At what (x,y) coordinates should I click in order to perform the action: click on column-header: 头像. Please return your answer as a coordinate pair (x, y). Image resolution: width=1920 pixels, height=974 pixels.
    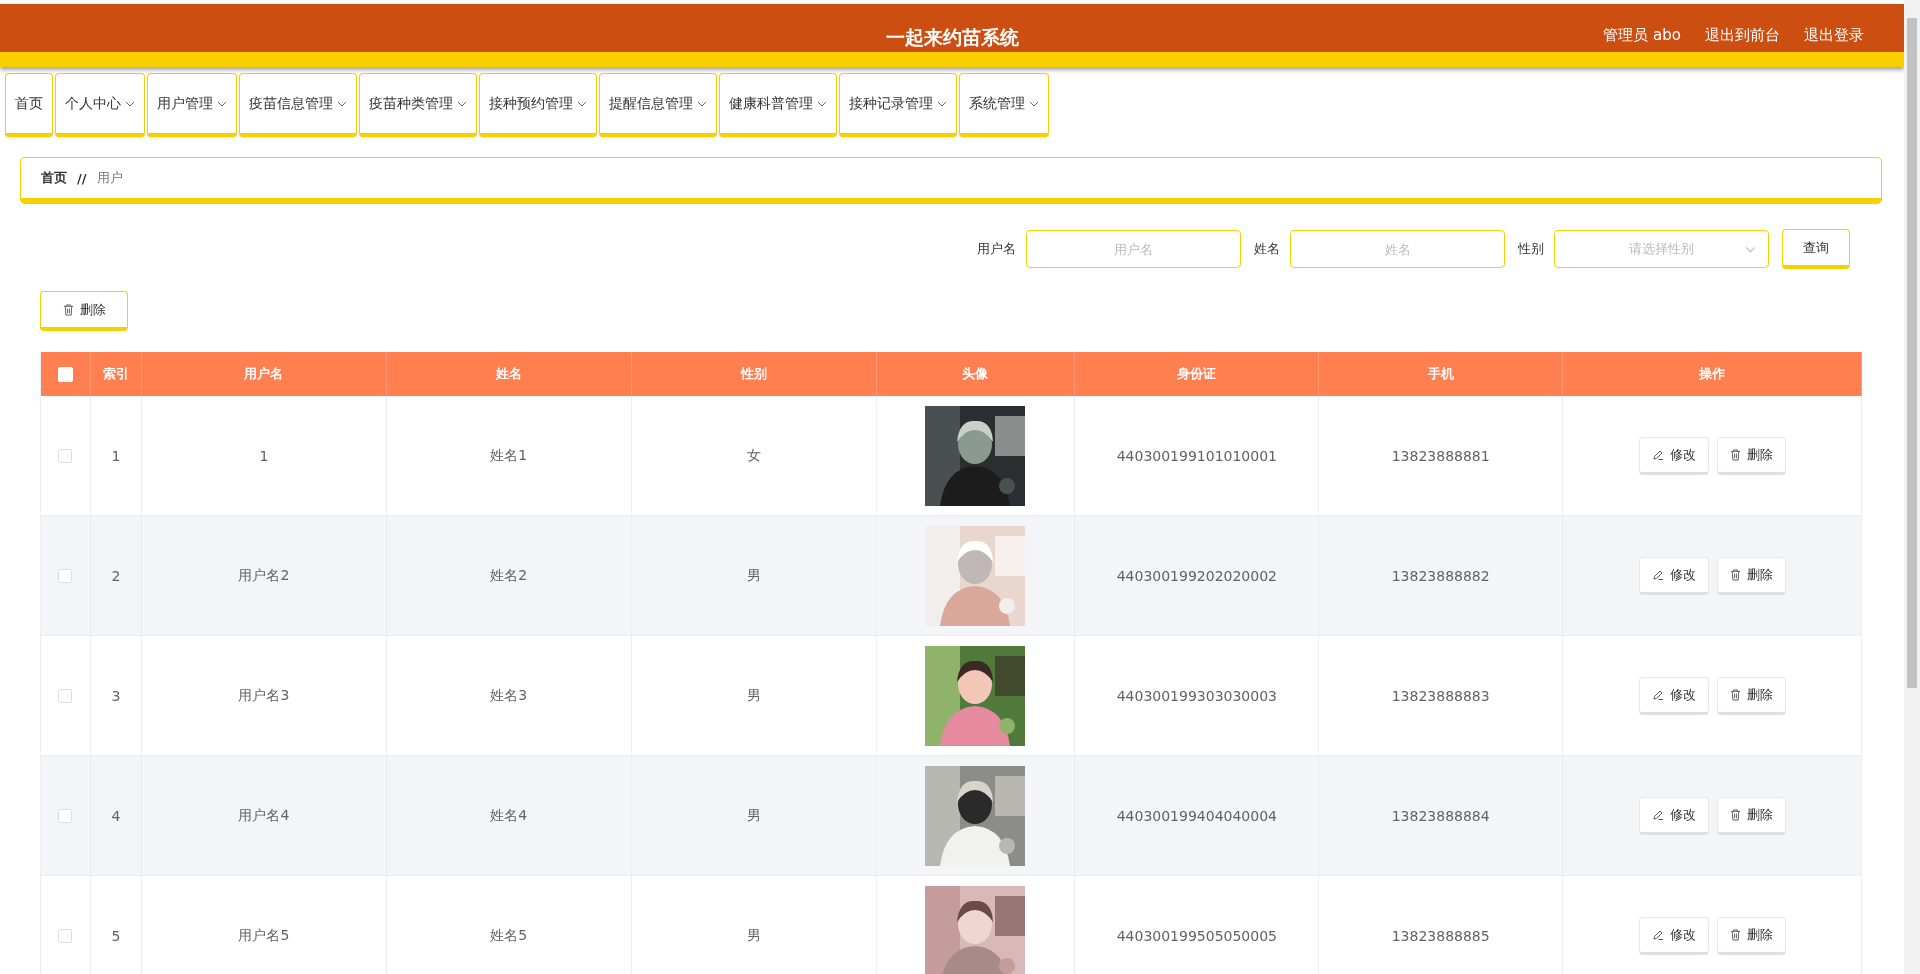
    Looking at the image, I should click on (976, 374).